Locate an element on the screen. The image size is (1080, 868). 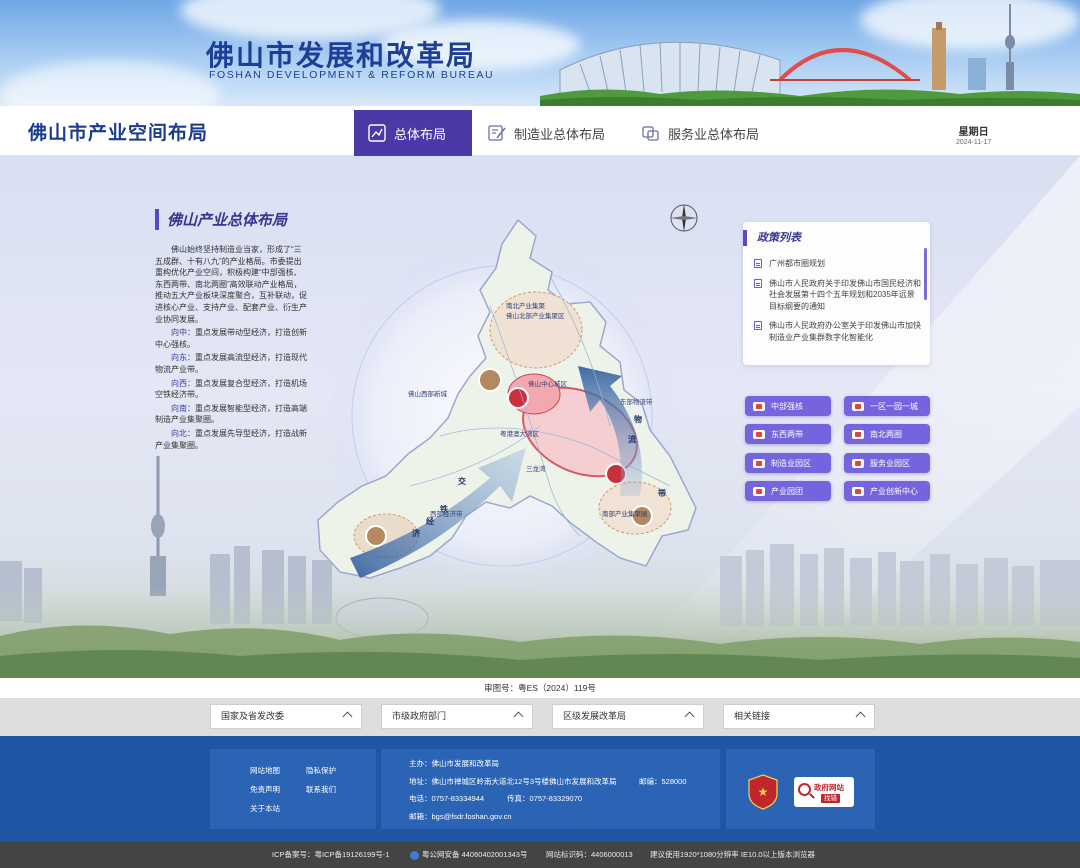
gov-website-error-report-button: 政府网站 找错 is located at coordinates (824, 792).